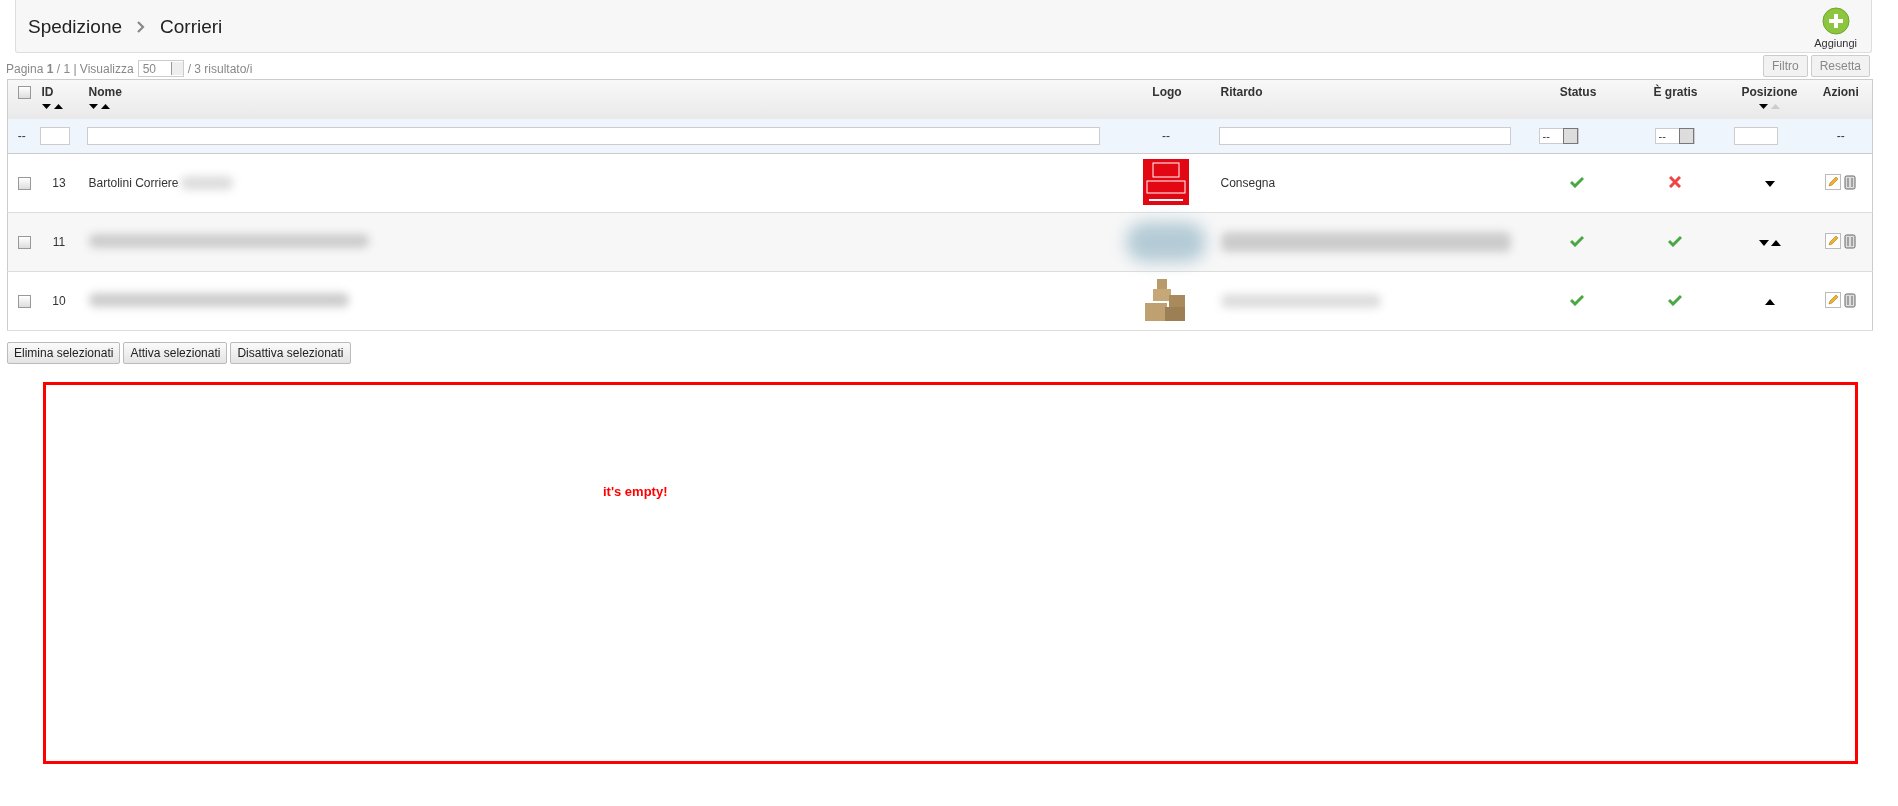 This screenshot has height=806, width=1898. I want to click on column-header: ID, so click(47, 92).